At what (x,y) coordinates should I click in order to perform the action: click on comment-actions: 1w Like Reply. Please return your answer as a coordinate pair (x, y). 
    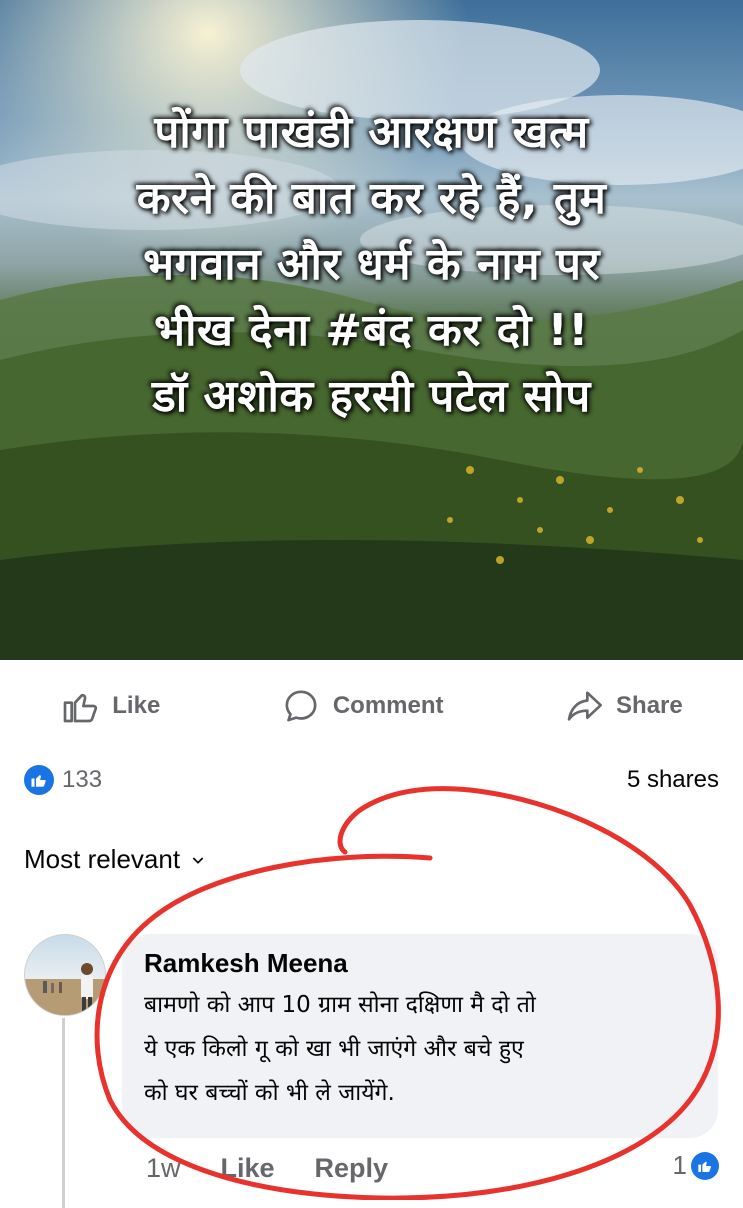
    Looking at the image, I should click on (267, 1168).